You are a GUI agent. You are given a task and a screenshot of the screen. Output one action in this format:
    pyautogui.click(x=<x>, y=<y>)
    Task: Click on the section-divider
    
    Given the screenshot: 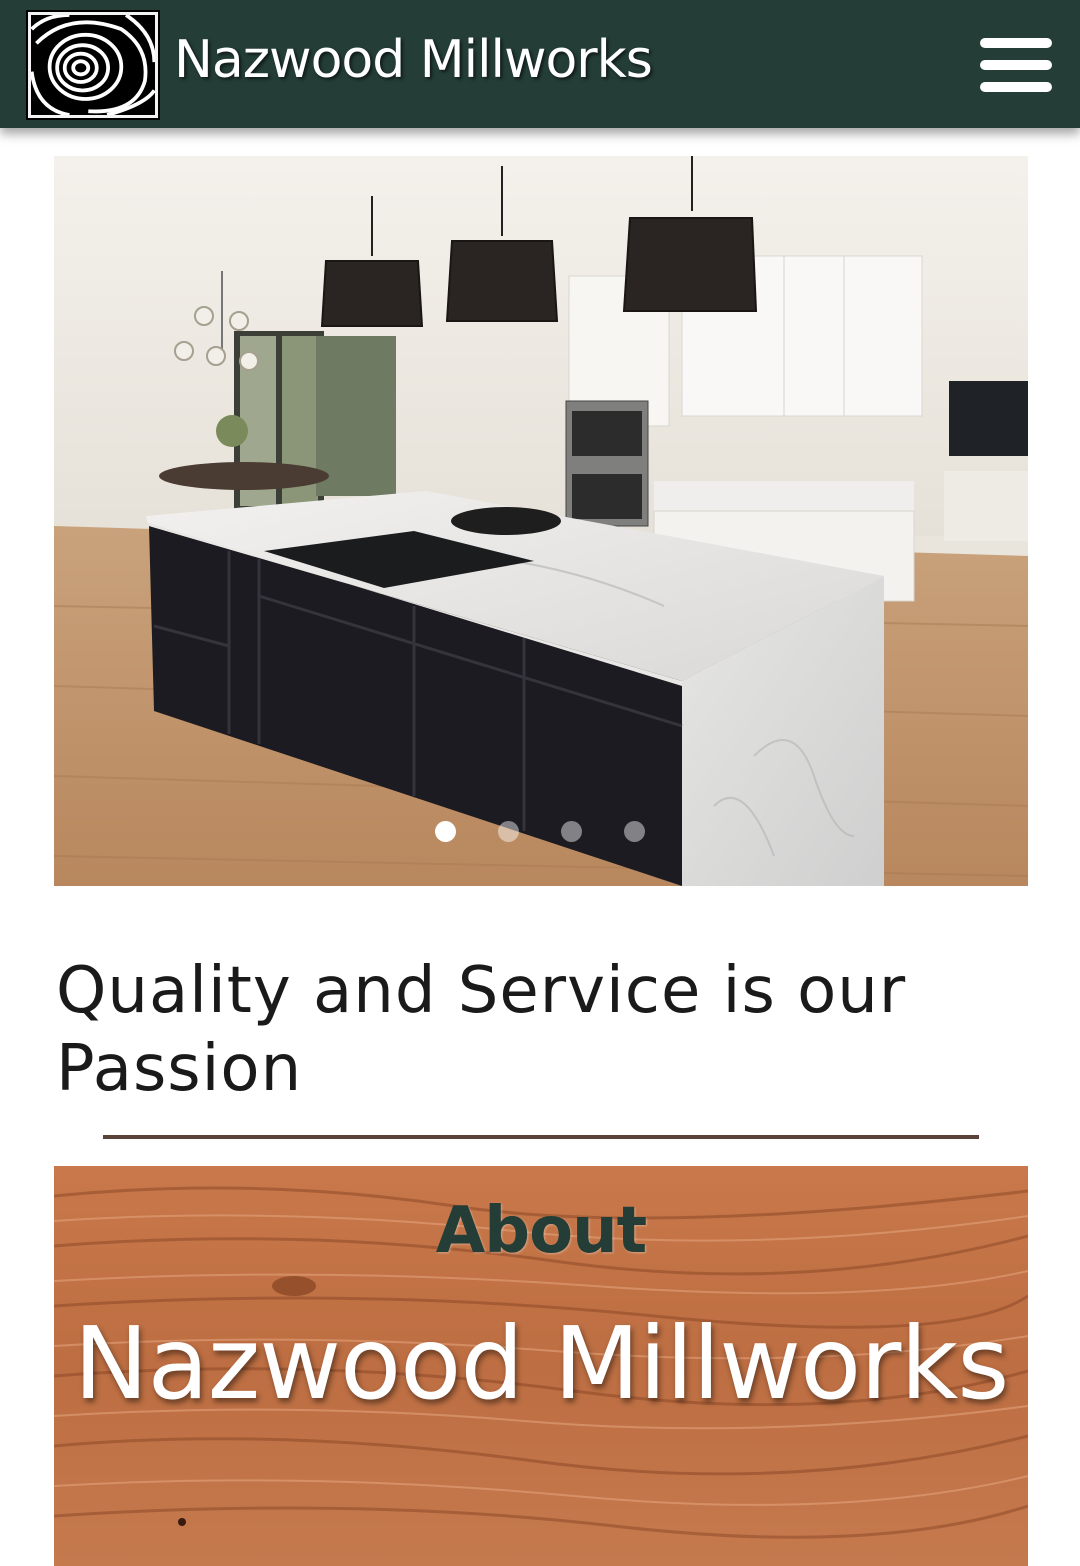 What is the action you would take?
    pyautogui.click(x=541, y=1137)
    